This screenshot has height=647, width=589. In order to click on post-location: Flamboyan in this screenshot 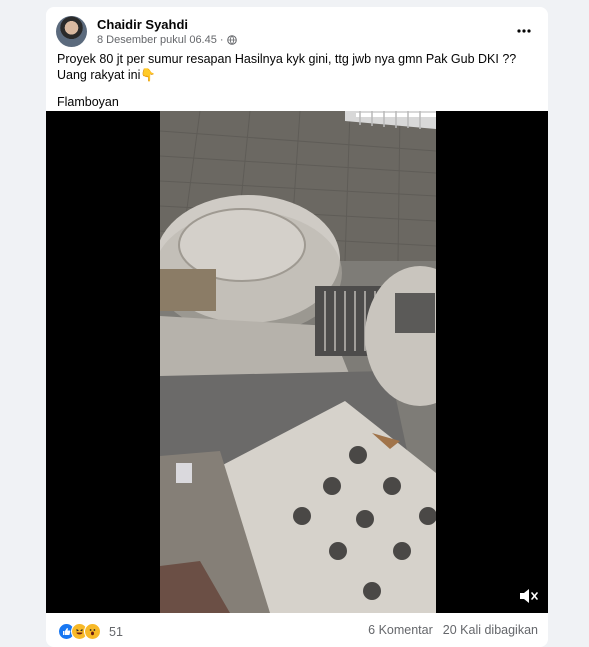, I will do `click(299, 102)`.